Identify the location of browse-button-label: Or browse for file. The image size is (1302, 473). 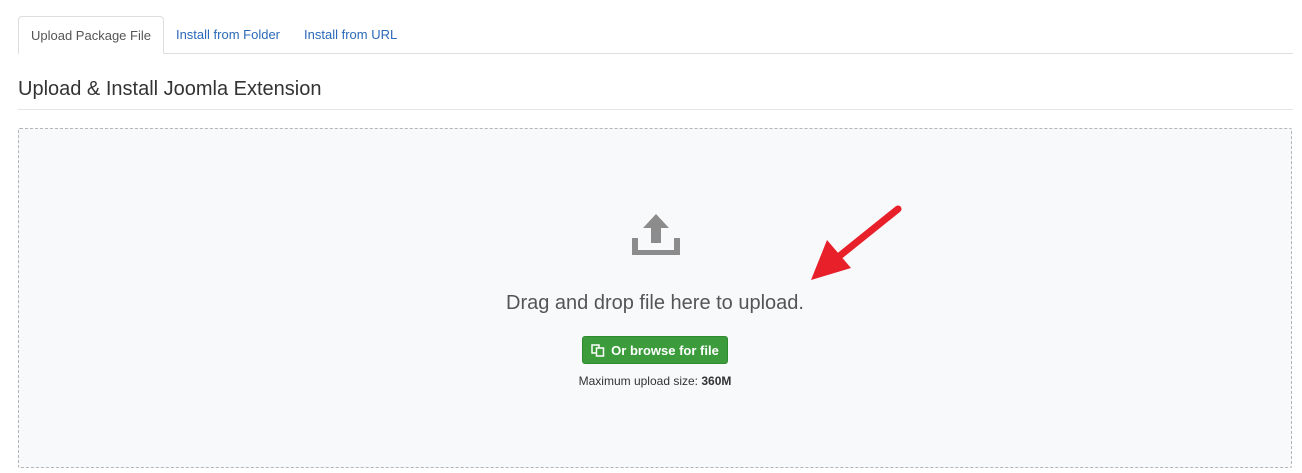
(665, 350).